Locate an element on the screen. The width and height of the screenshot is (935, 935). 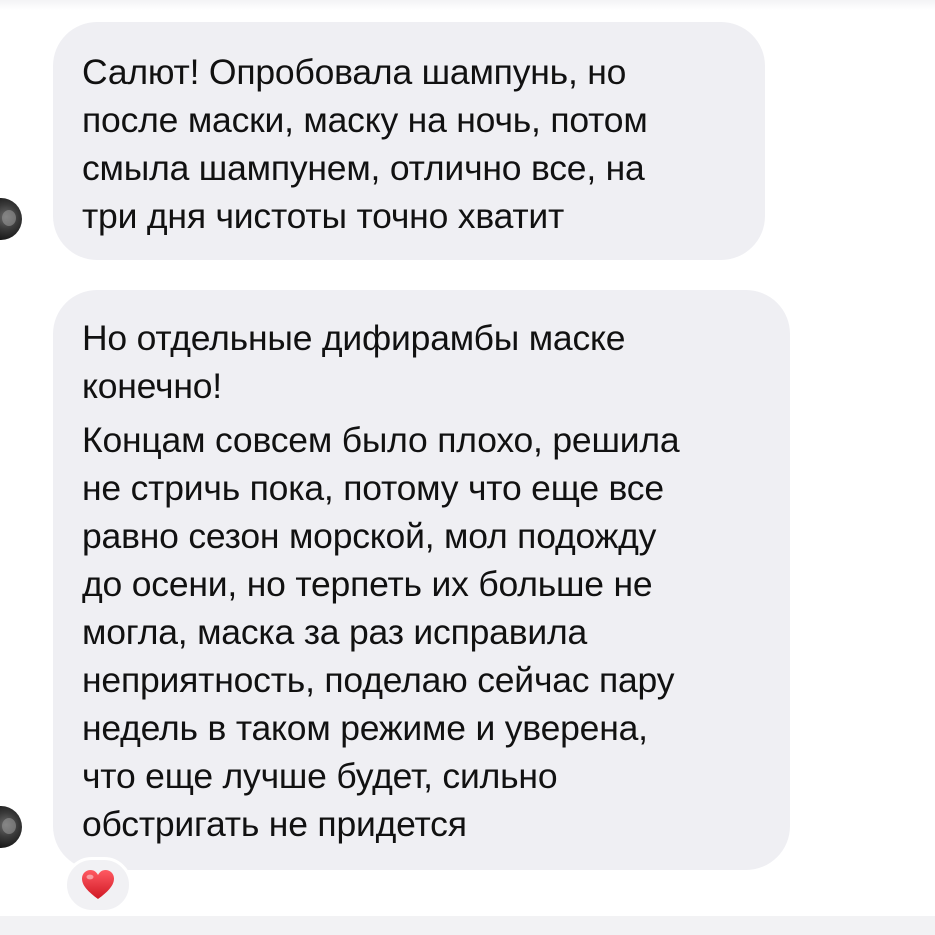
message-line: конечно! is located at coordinates (152, 386).